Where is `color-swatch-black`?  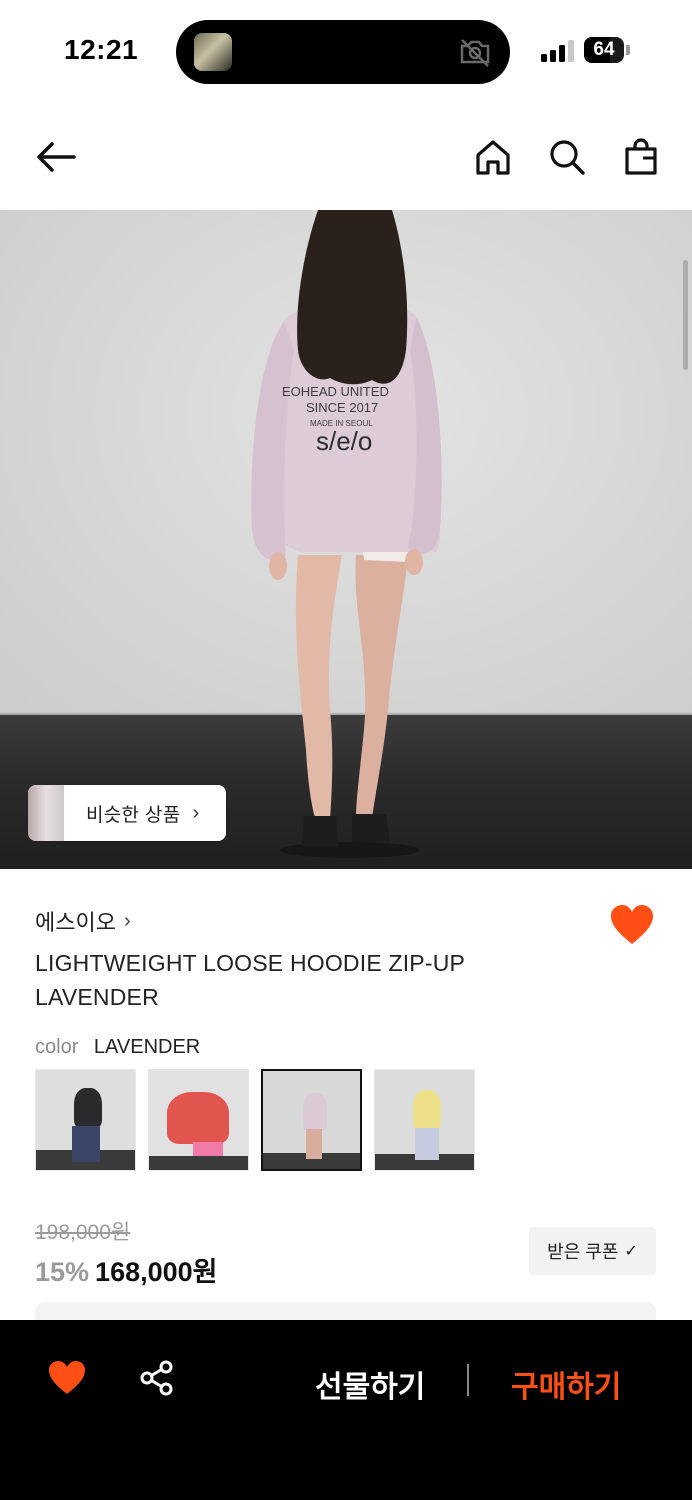 color-swatch-black is located at coordinates (85, 1120).